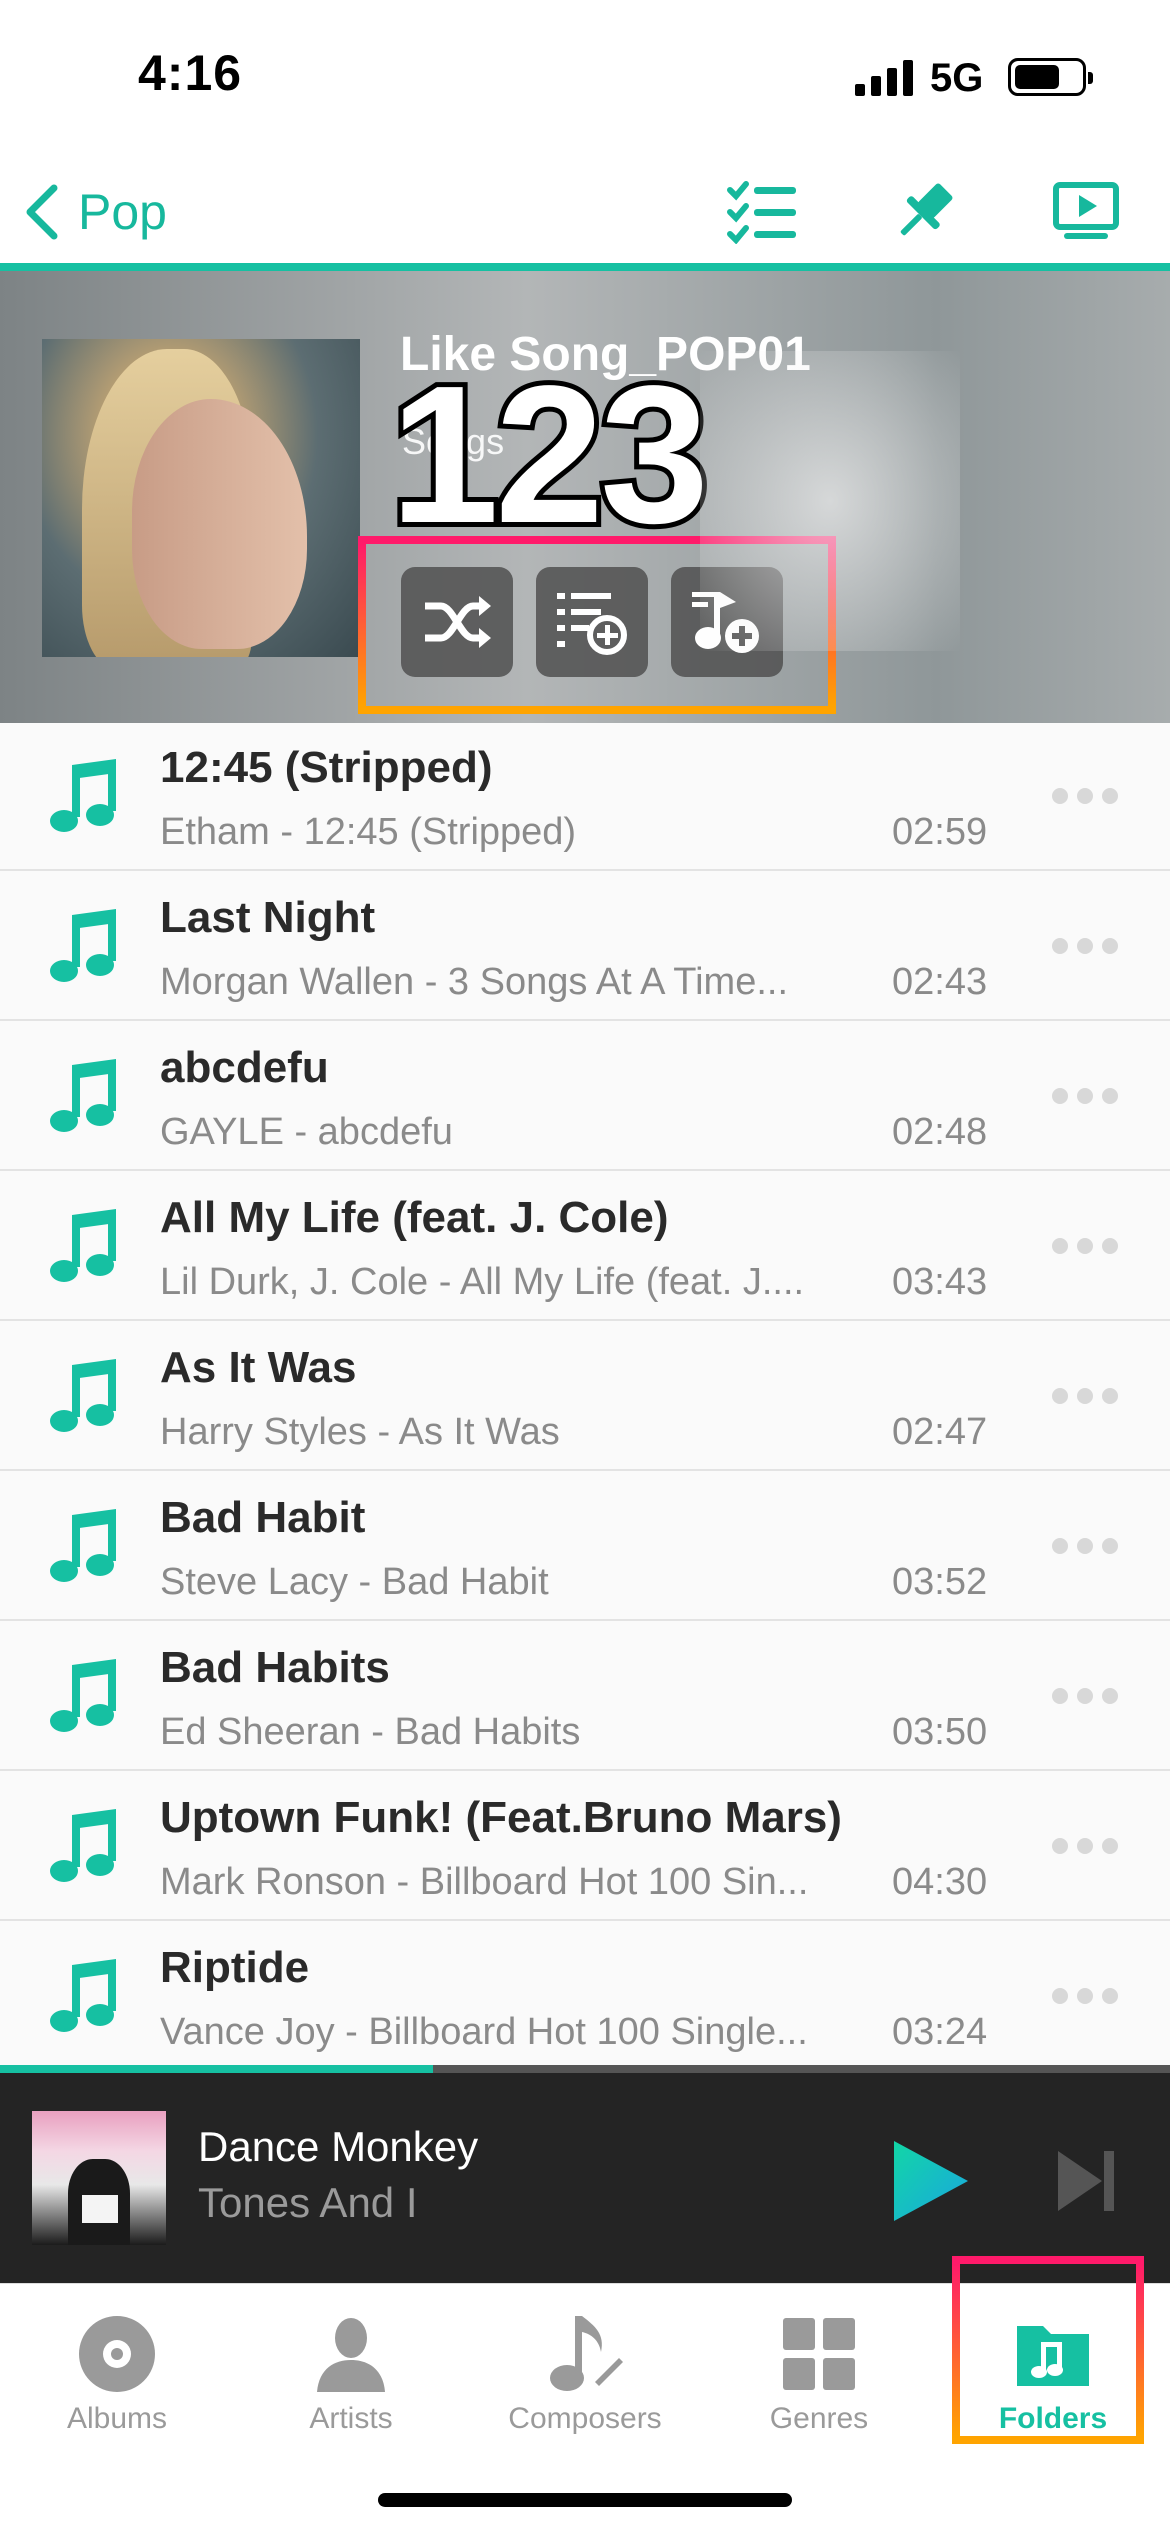 The image size is (1170, 2532). What do you see at coordinates (351, 2355) in the screenshot?
I see `person-icon` at bounding box center [351, 2355].